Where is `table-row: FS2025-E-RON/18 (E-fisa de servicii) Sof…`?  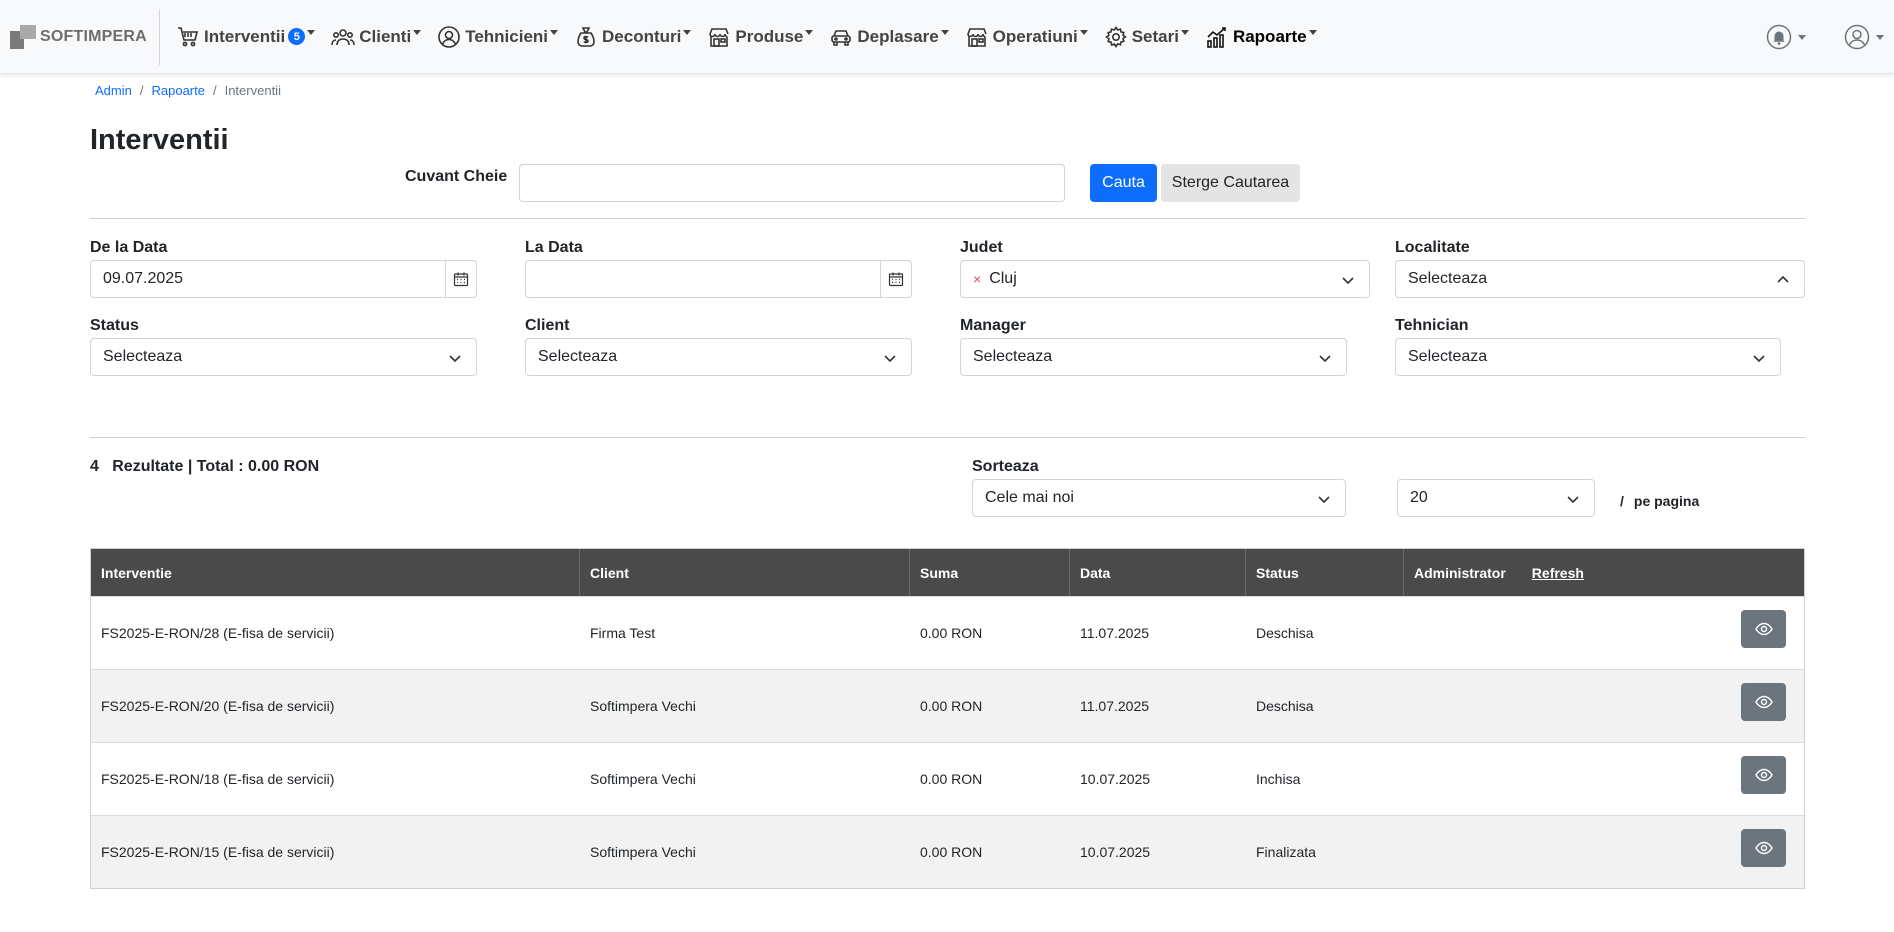 table-row: FS2025-E-RON/18 (E-fisa de servicii) Sof… is located at coordinates (947, 778).